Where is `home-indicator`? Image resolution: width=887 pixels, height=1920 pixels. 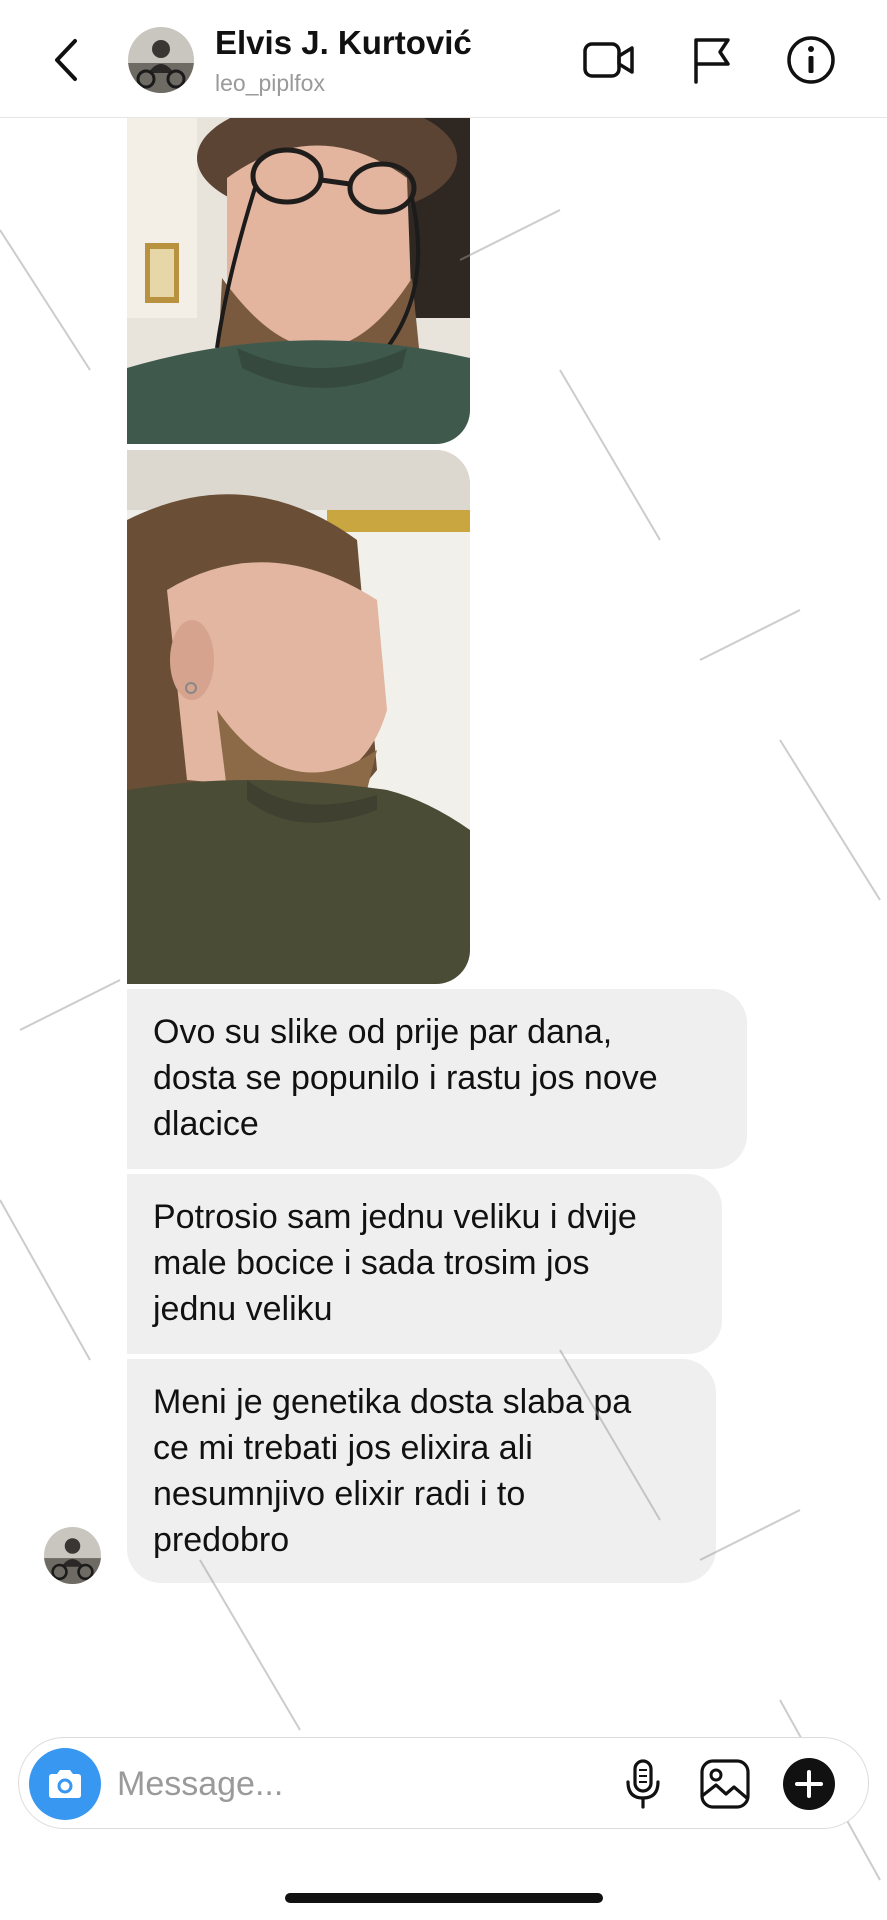 home-indicator is located at coordinates (444, 1898).